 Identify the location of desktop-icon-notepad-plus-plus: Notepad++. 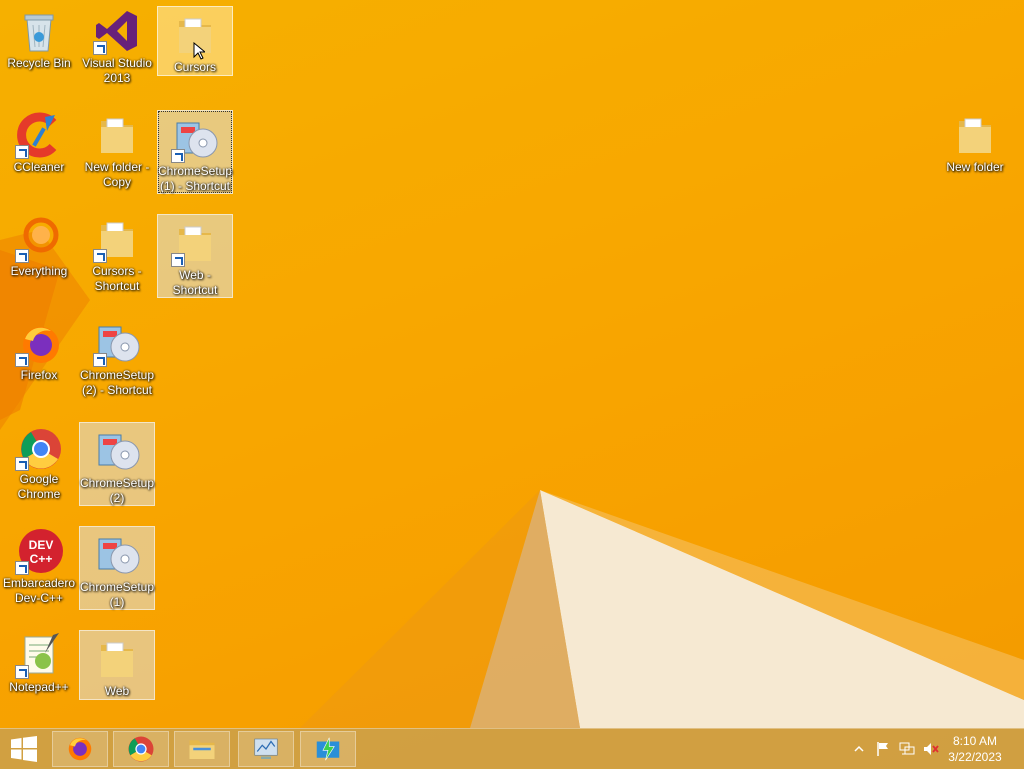
(39, 668).